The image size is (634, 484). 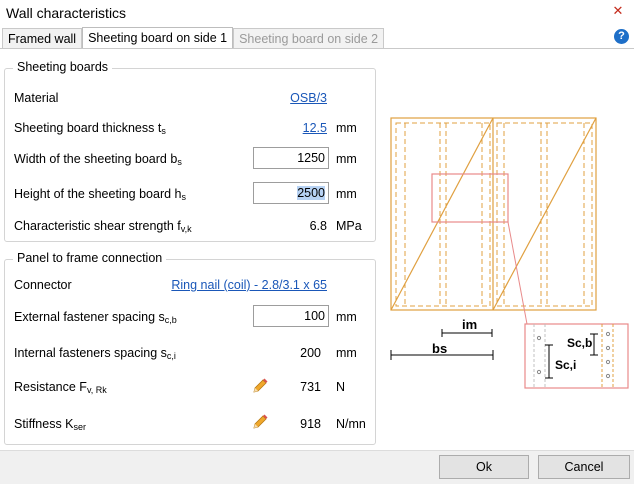 What do you see at coordinates (484, 467) in the screenshot?
I see `ok-button: Ok` at bounding box center [484, 467].